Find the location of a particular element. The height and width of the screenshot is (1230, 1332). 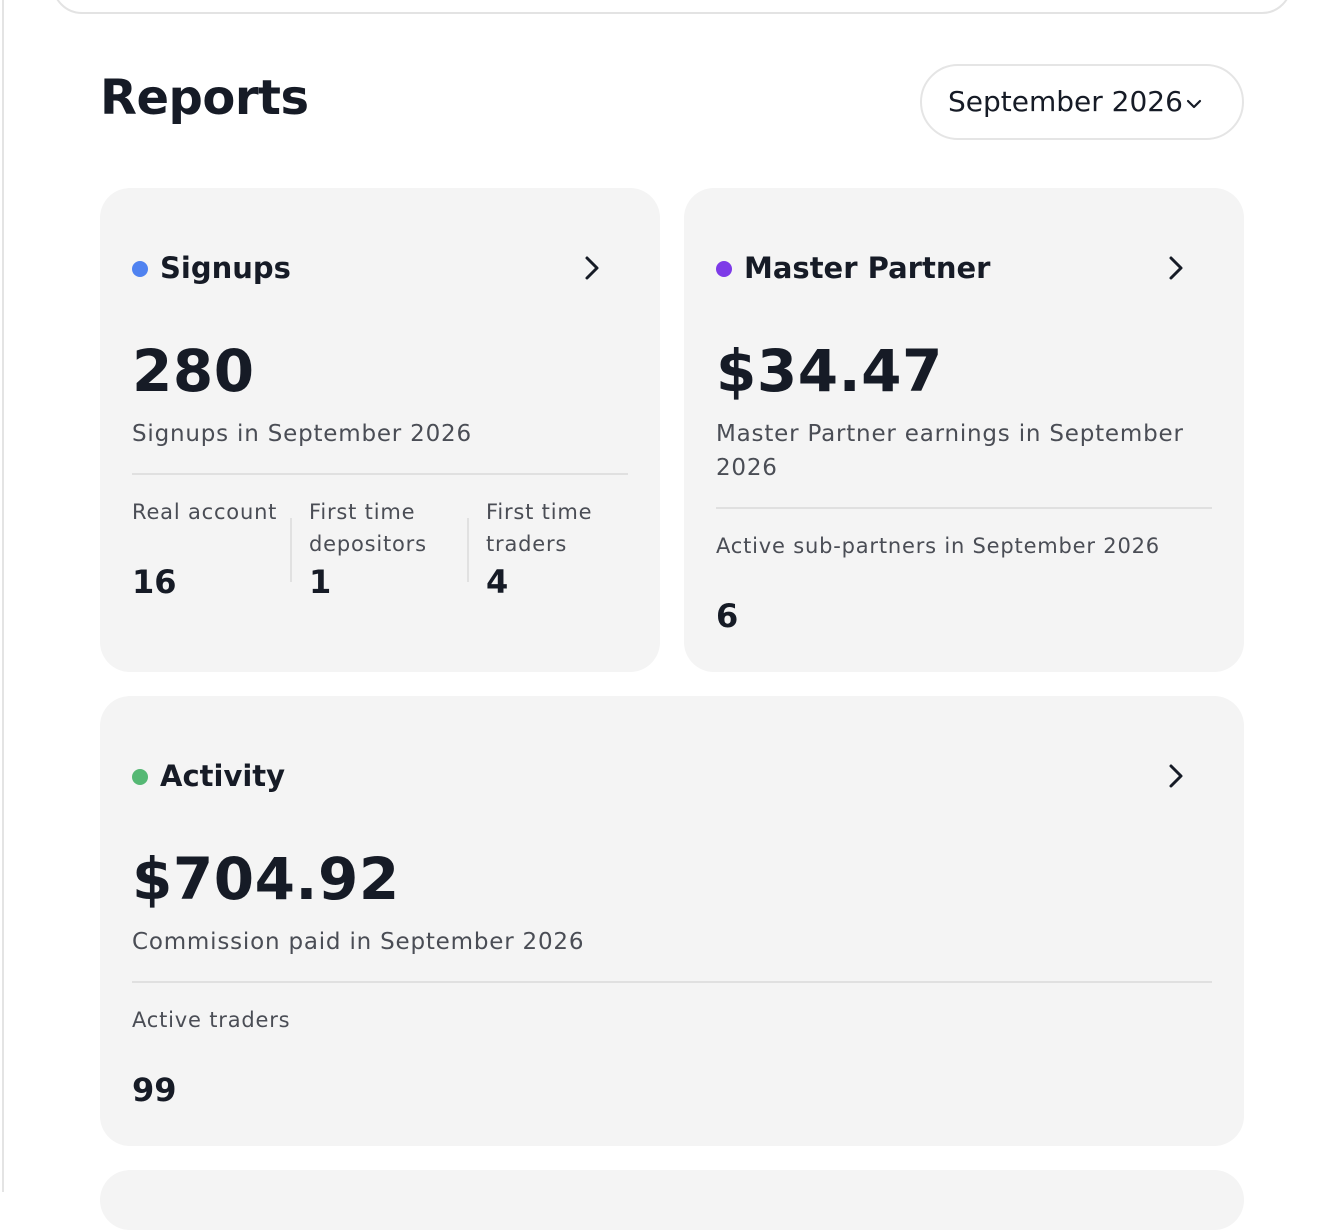

month-select-value: September 2026 is located at coordinates (1065, 101).